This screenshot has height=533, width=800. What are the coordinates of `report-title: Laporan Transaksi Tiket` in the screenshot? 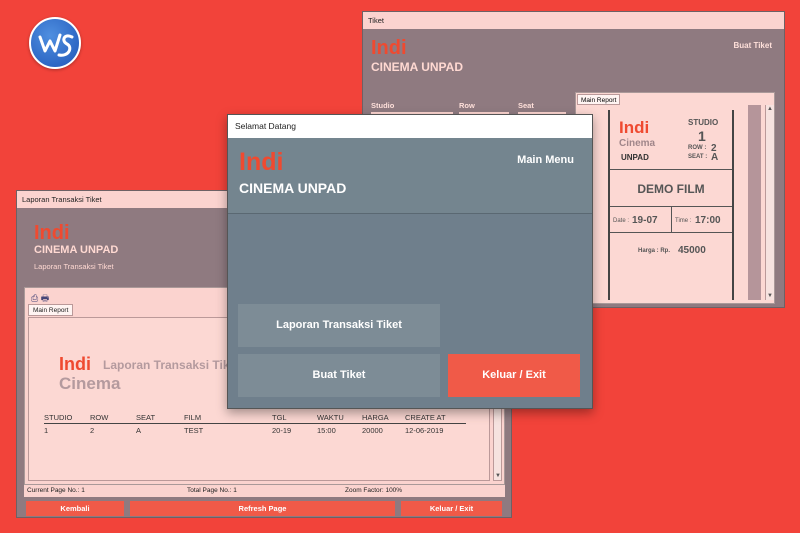 It's located at (172, 365).